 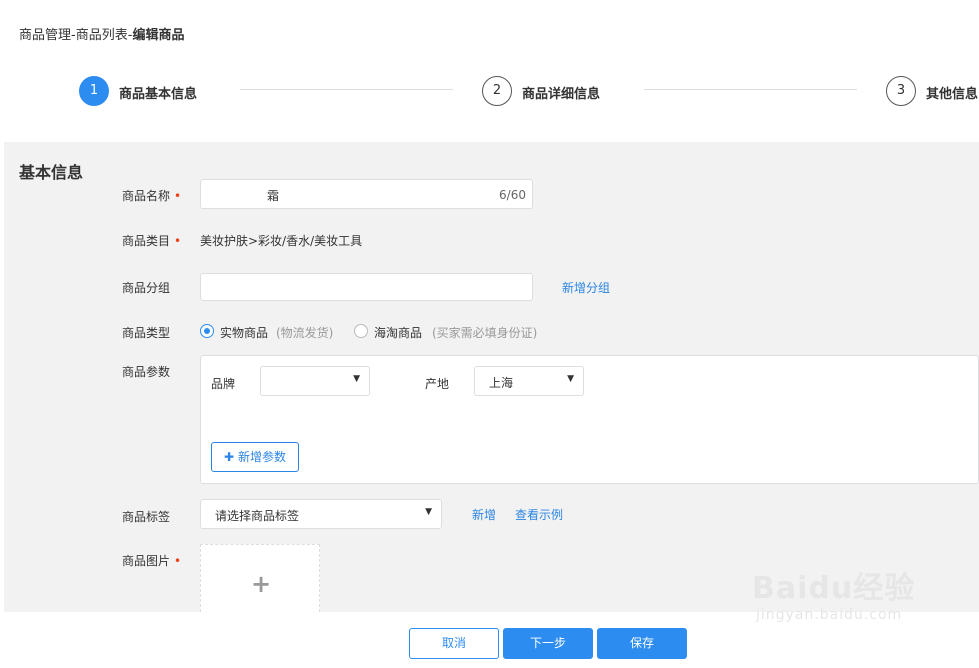 I want to click on radio-physical-label: 实物商品, so click(x=244, y=333).